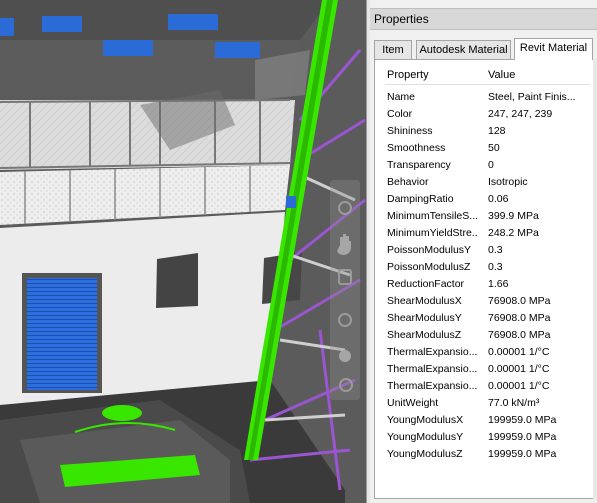  What do you see at coordinates (345, 356) in the screenshot?
I see `look-icon` at bounding box center [345, 356].